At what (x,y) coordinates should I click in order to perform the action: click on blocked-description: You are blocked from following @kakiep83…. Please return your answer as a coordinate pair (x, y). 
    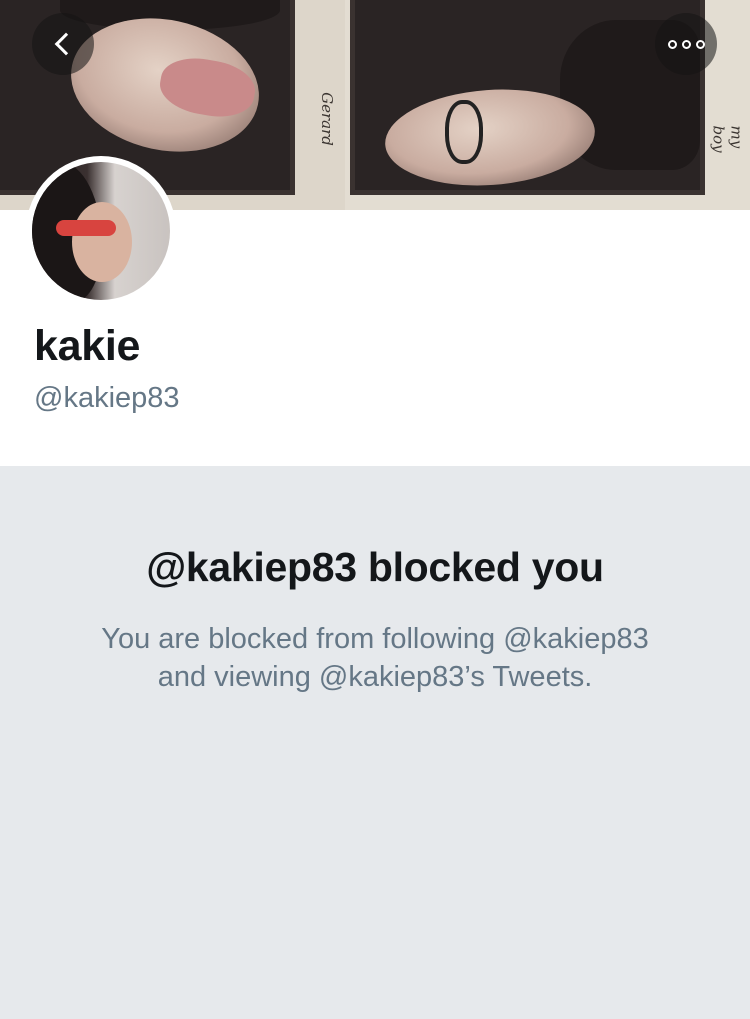
    Looking at the image, I should click on (375, 658).